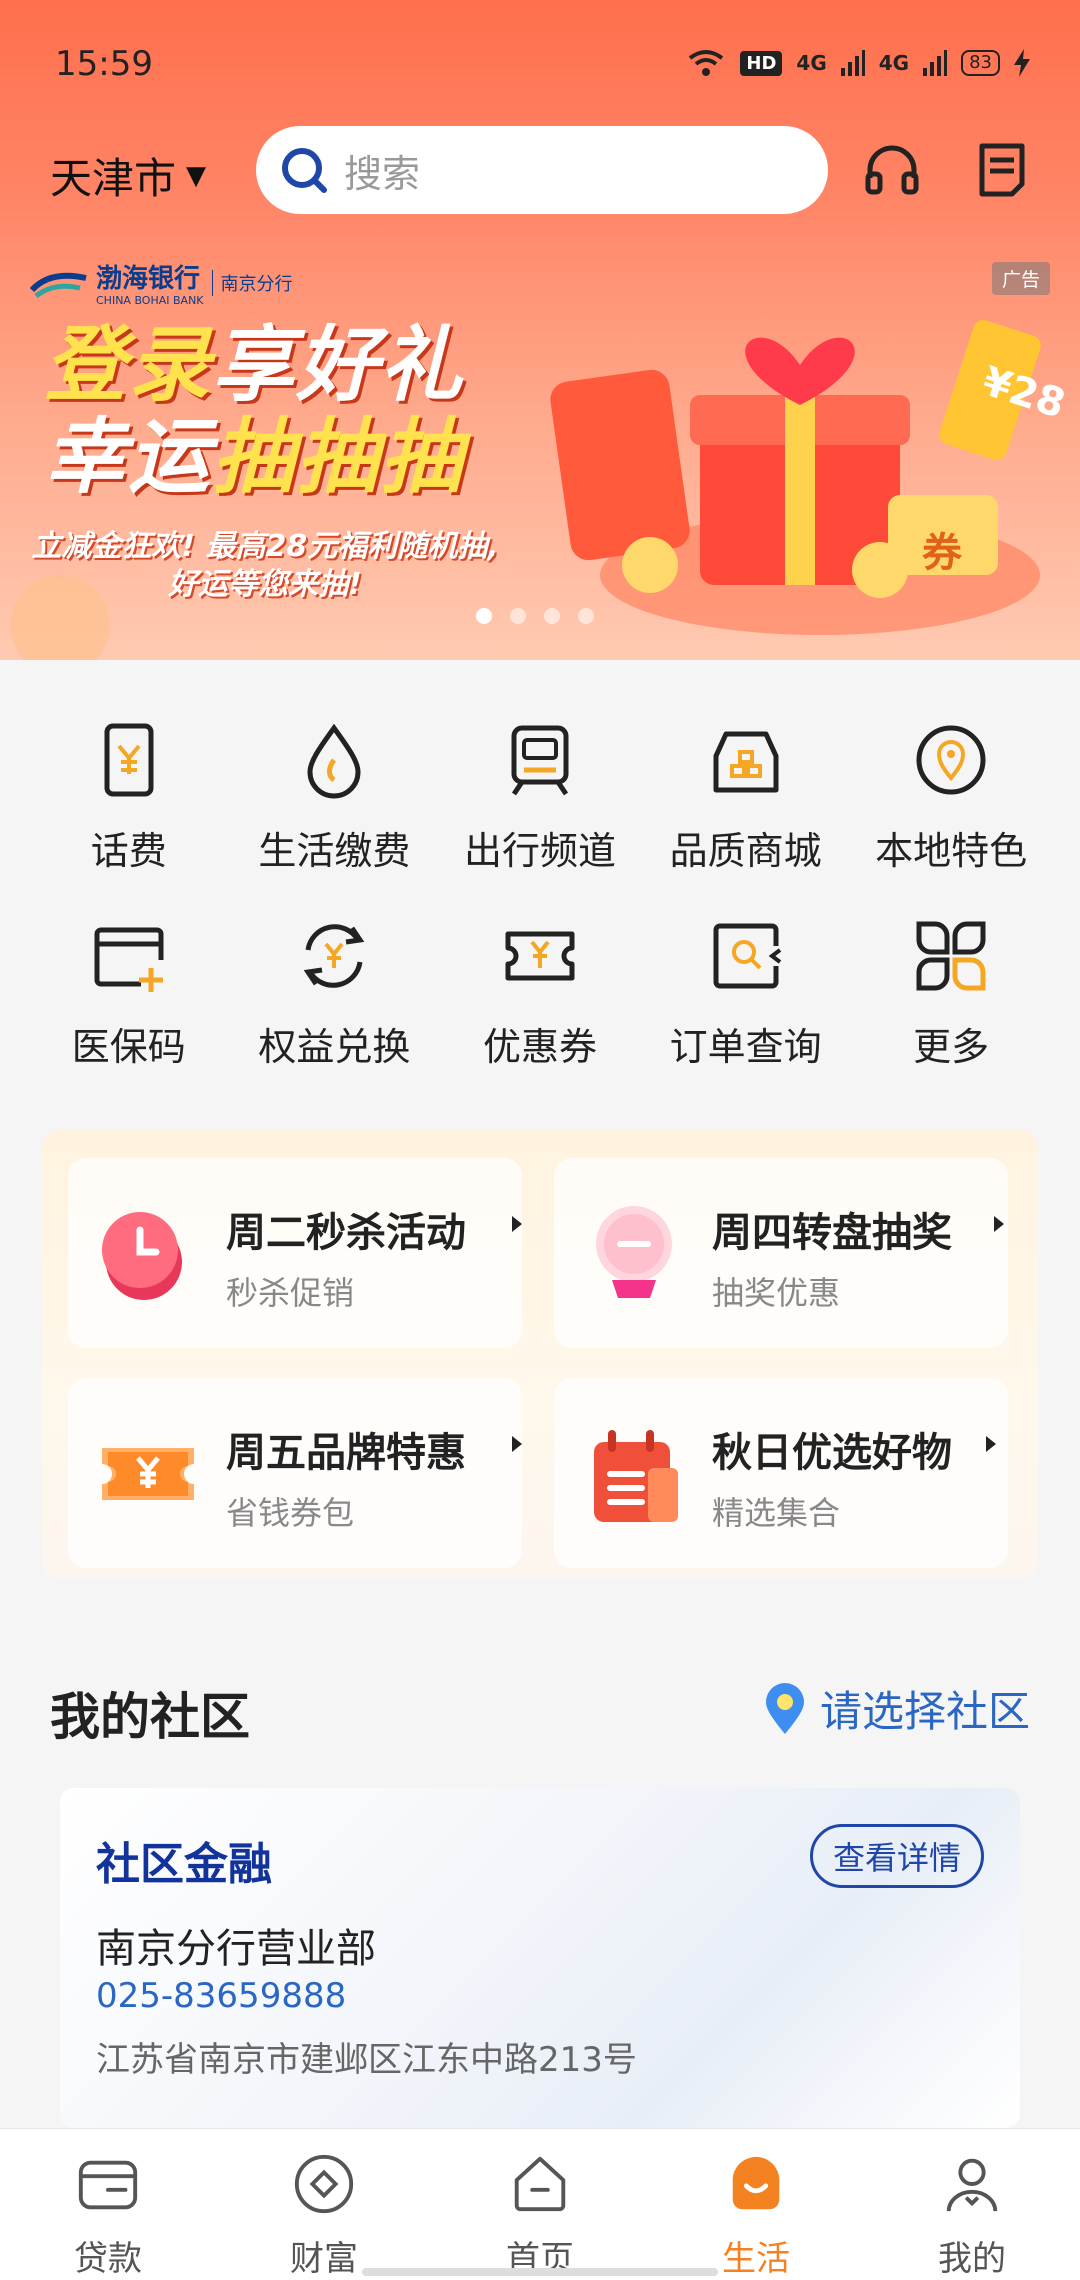  I want to click on signal-4g-2: 4G, so click(894, 63).